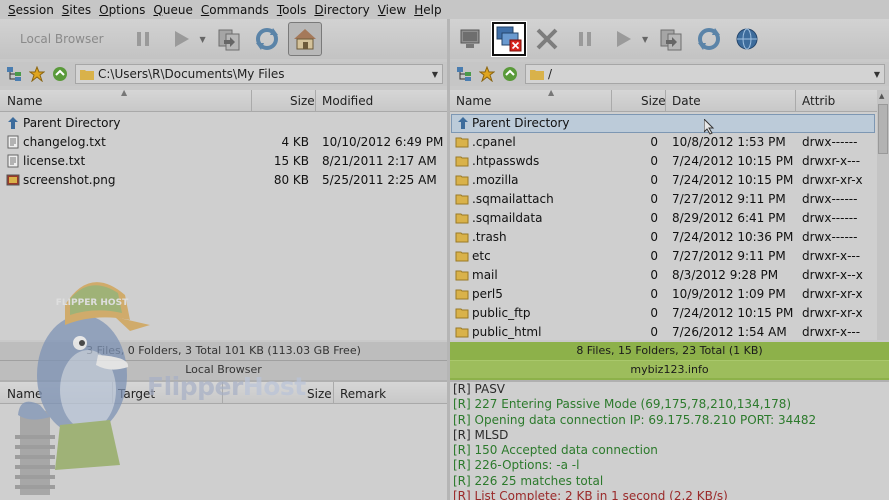 Image resolution: width=889 pixels, height=500 pixels. I want to click on menu-directory: Directory, so click(341, 10).